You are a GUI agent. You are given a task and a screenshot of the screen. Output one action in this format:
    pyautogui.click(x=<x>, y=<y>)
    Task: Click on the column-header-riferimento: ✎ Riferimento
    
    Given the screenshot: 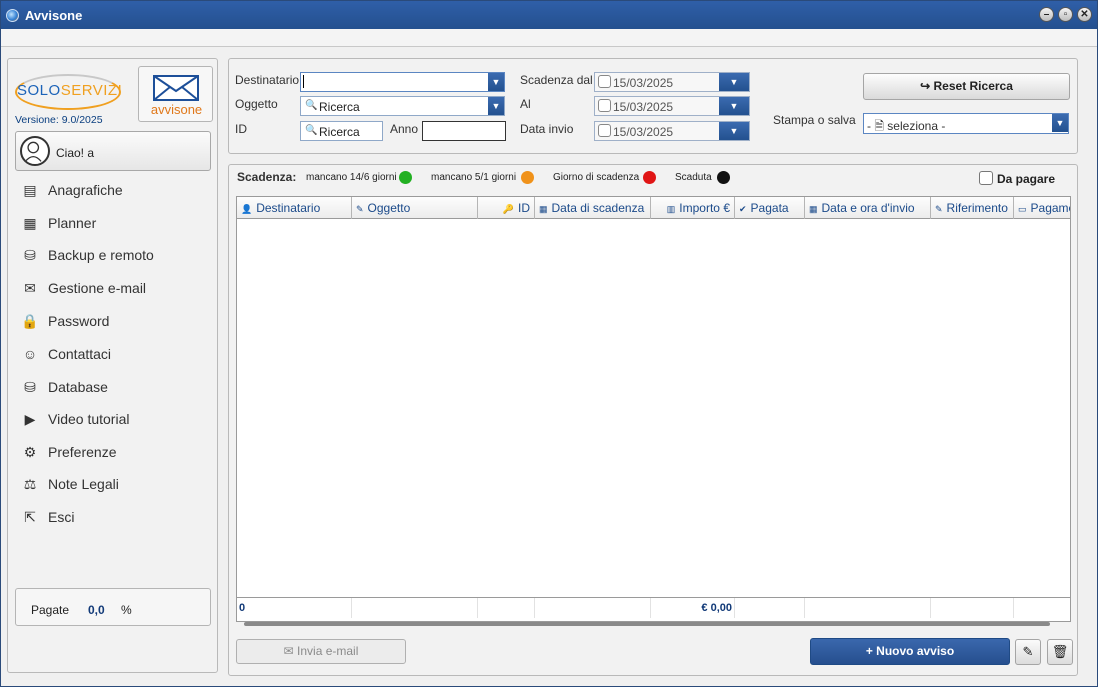 What is the action you would take?
    pyautogui.click(x=972, y=208)
    